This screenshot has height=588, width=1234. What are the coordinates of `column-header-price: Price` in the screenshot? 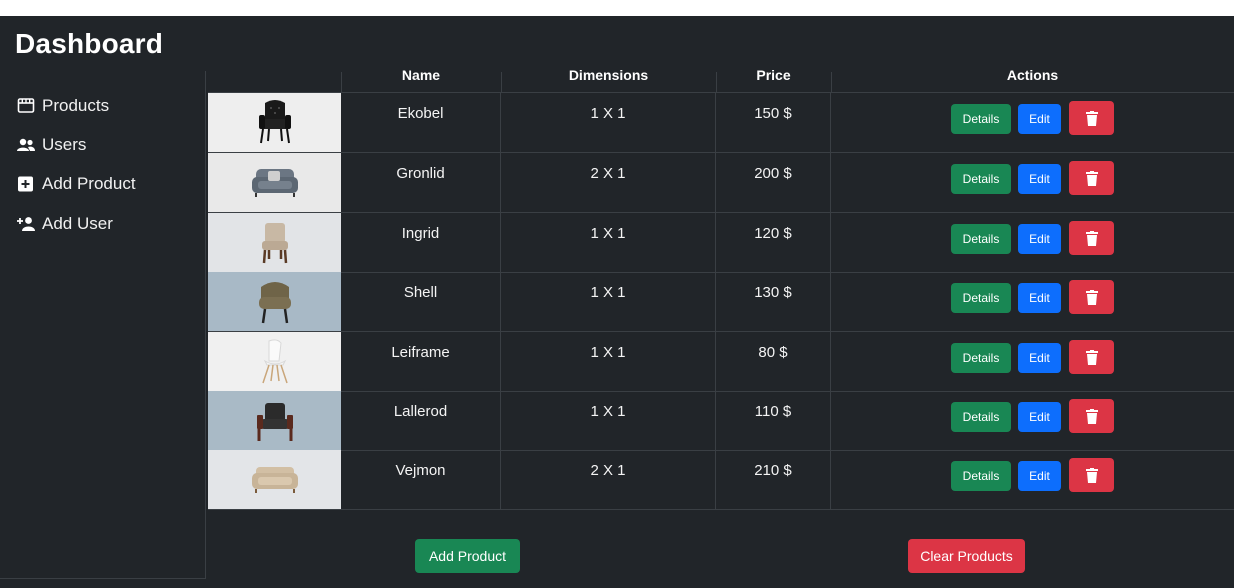 It's located at (773, 75).